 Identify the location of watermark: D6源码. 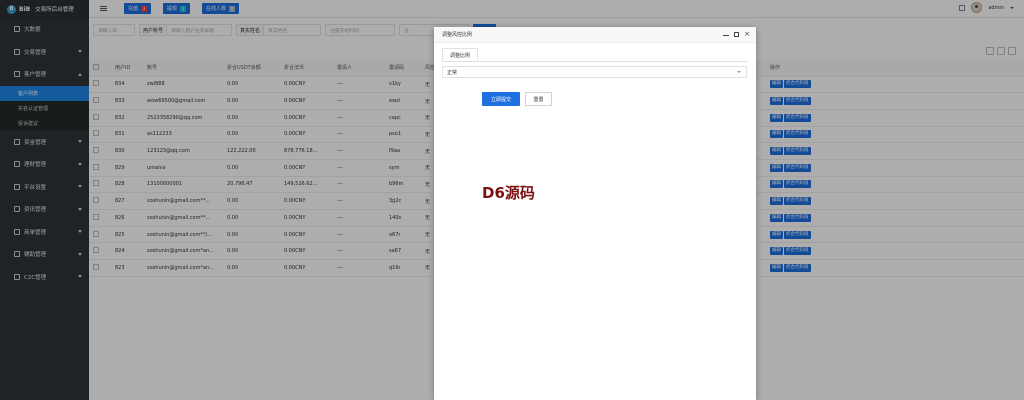
(508, 193).